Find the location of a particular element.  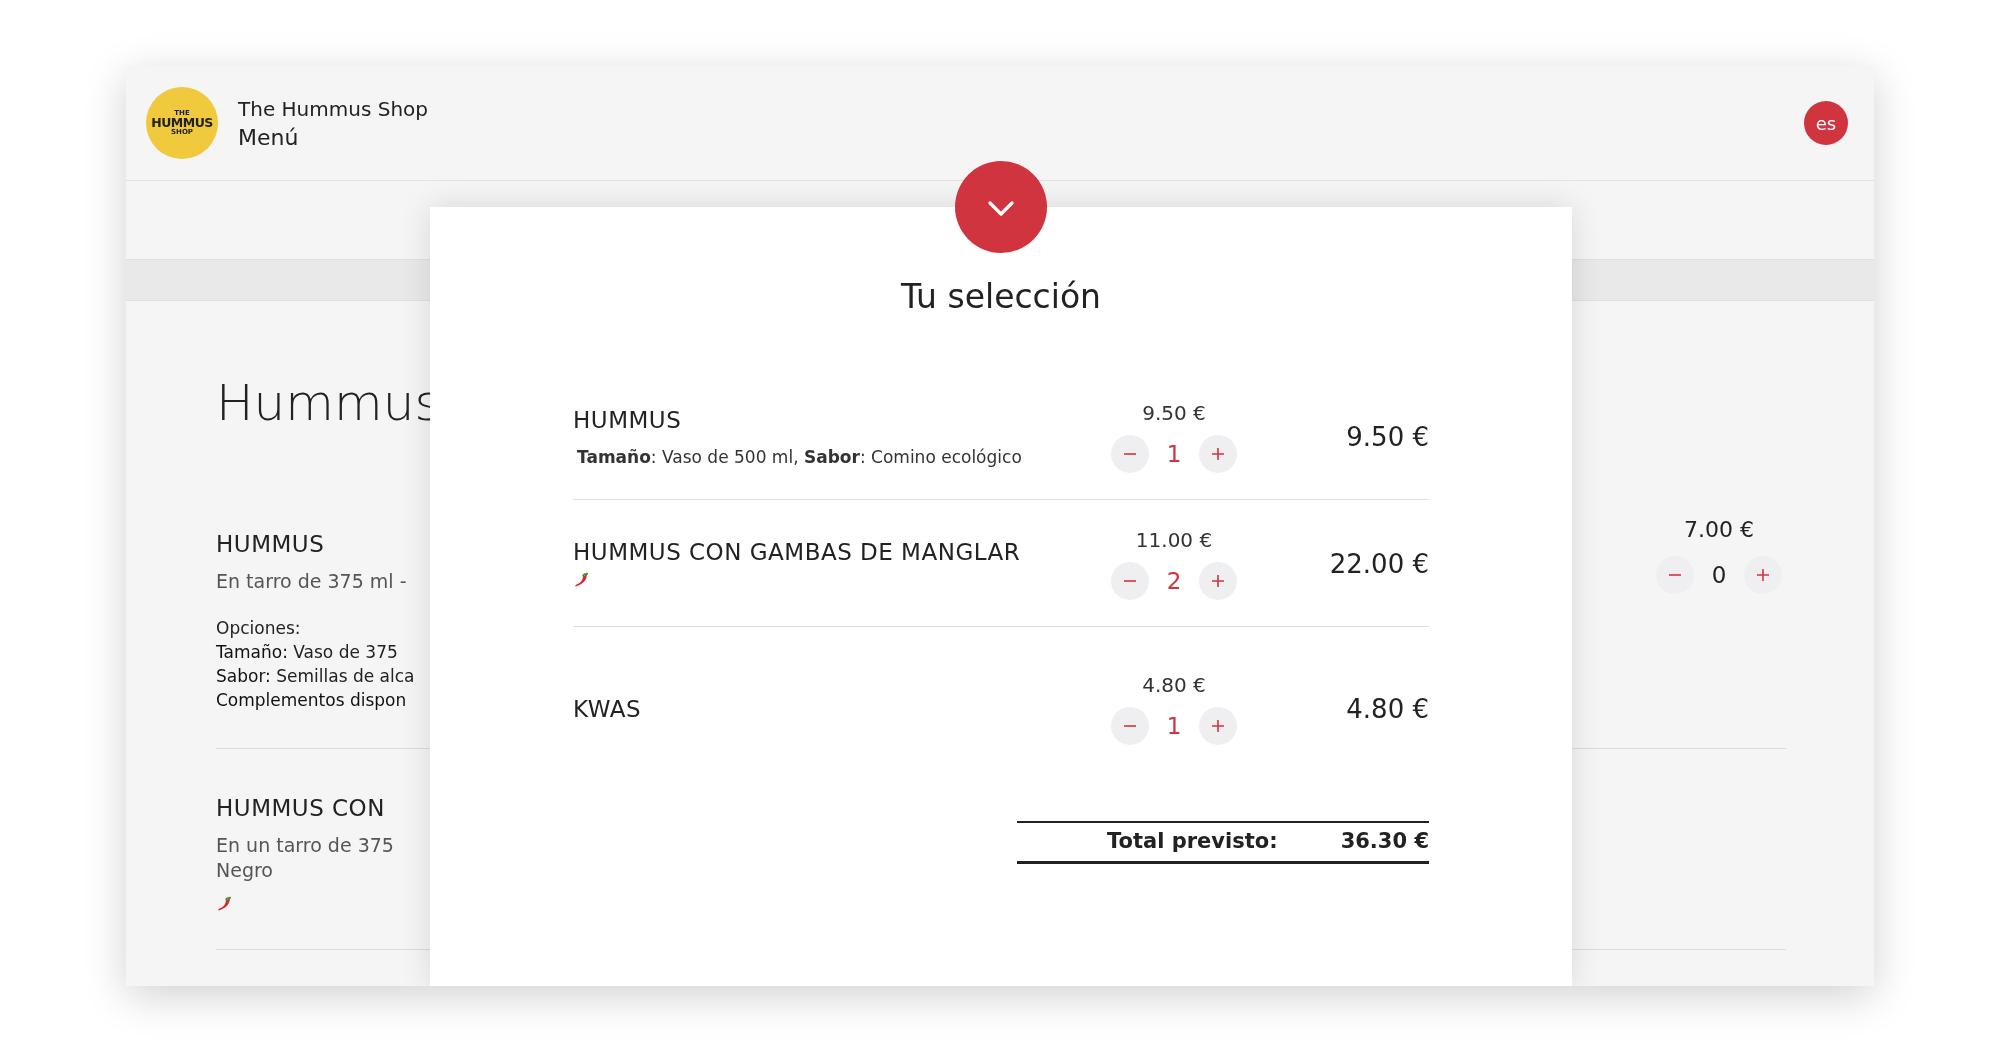

product-name: HUMMUS CON is located at coordinates (300, 808).